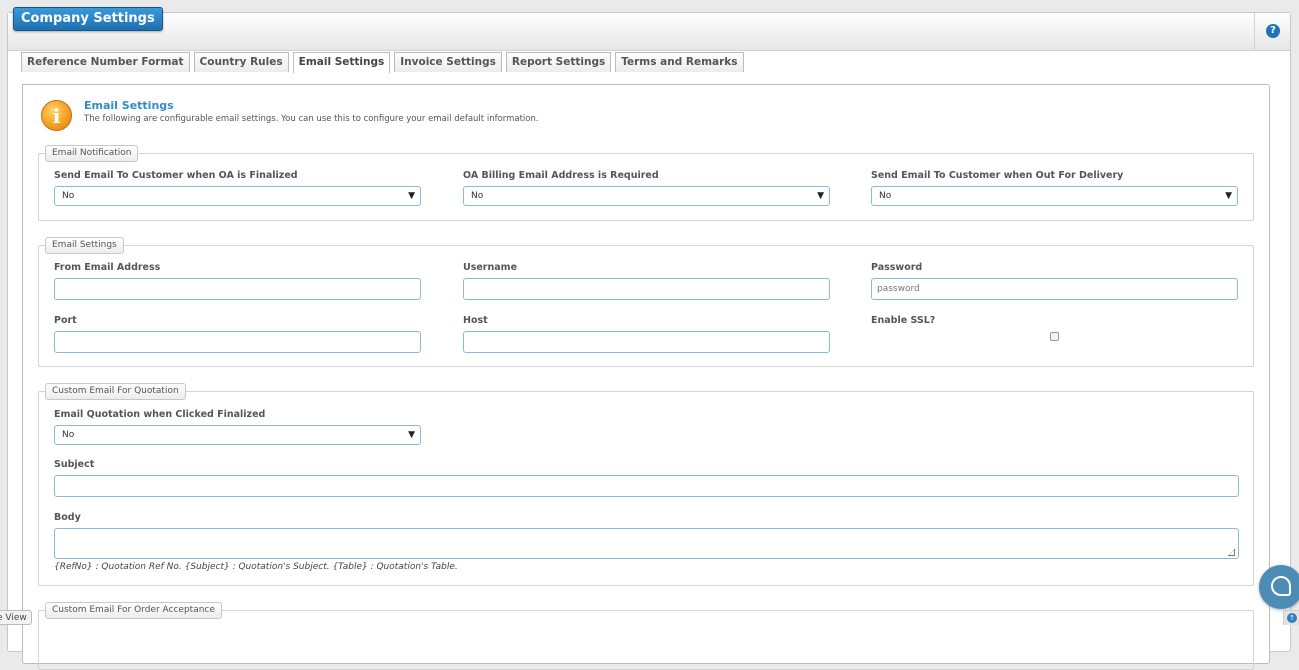 The image size is (1299, 670). What do you see at coordinates (558, 62) in the screenshot?
I see `tab-report-settings: Report Settings` at bounding box center [558, 62].